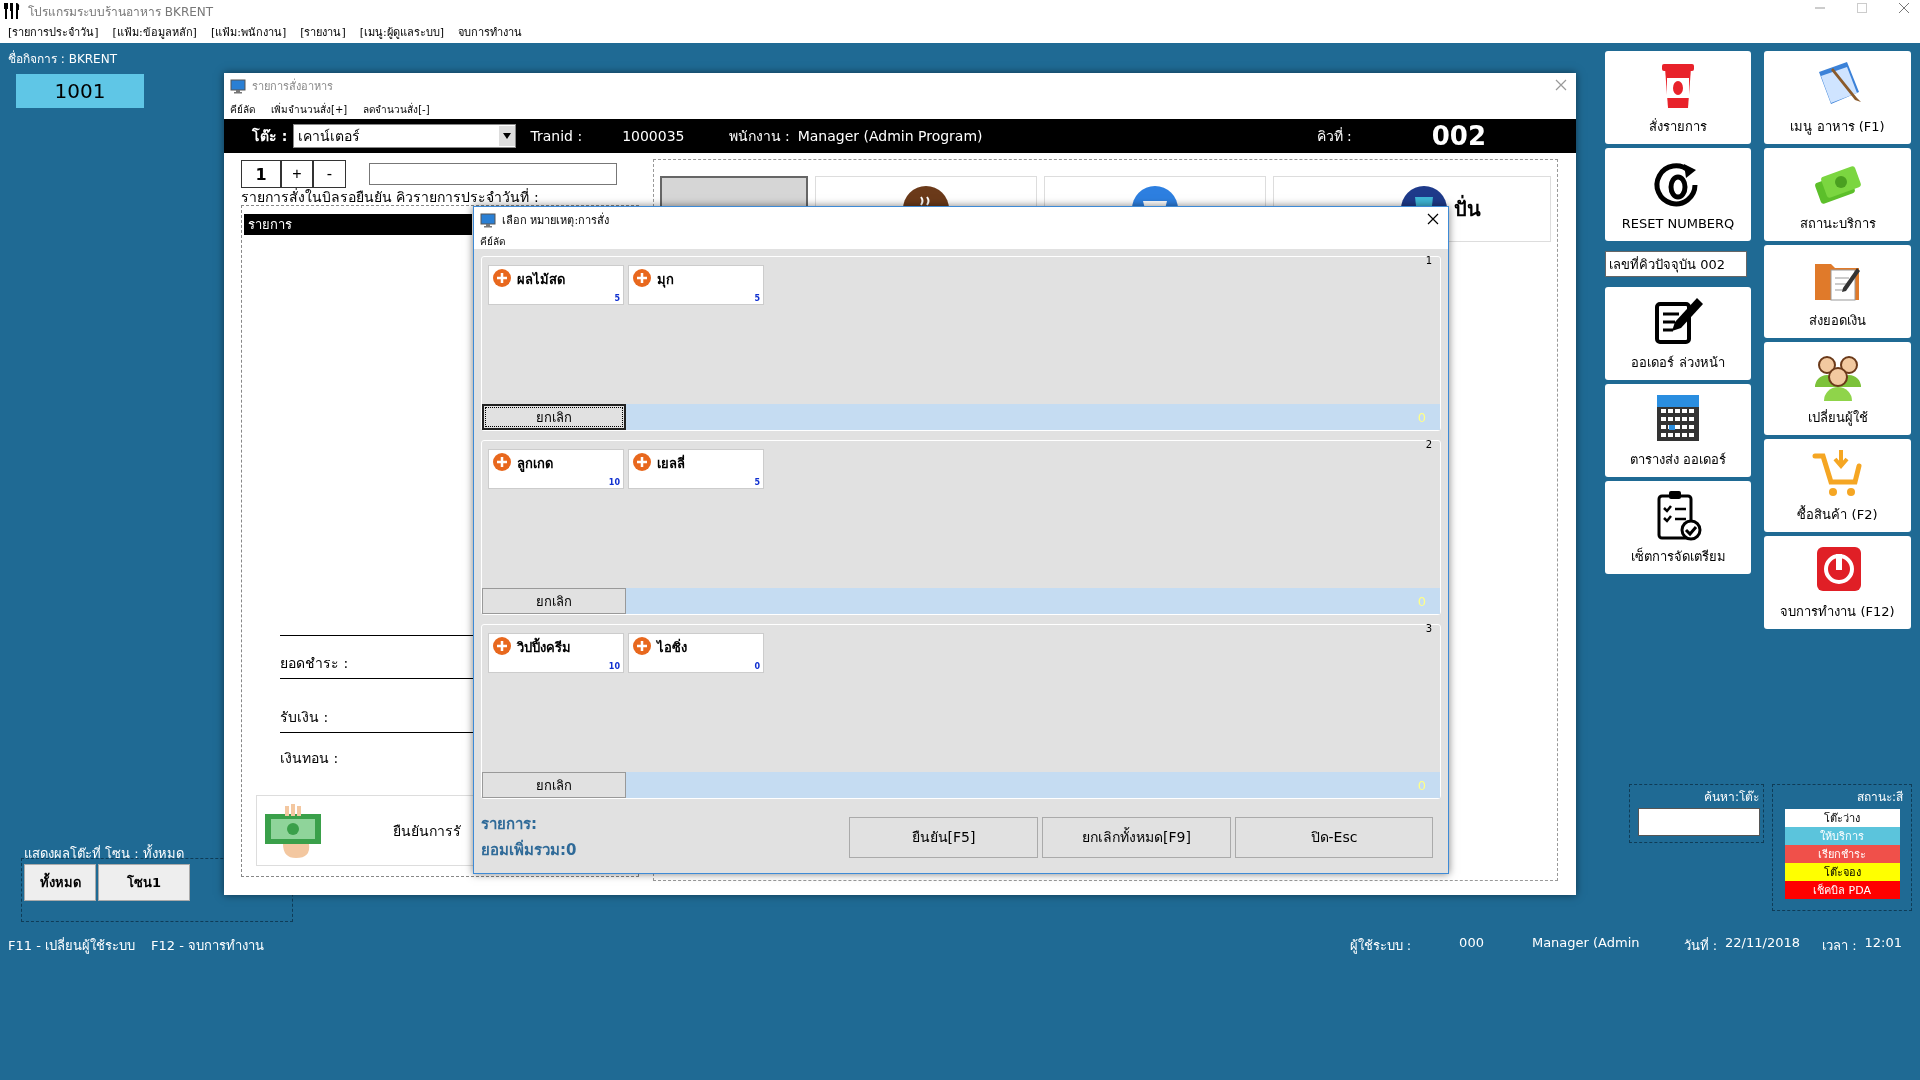 The image size is (1920, 1080). What do you see at coordinates (1679, 321) in the screenshot?
I see `edit-document-icon` at bounding box center [1679, 321].